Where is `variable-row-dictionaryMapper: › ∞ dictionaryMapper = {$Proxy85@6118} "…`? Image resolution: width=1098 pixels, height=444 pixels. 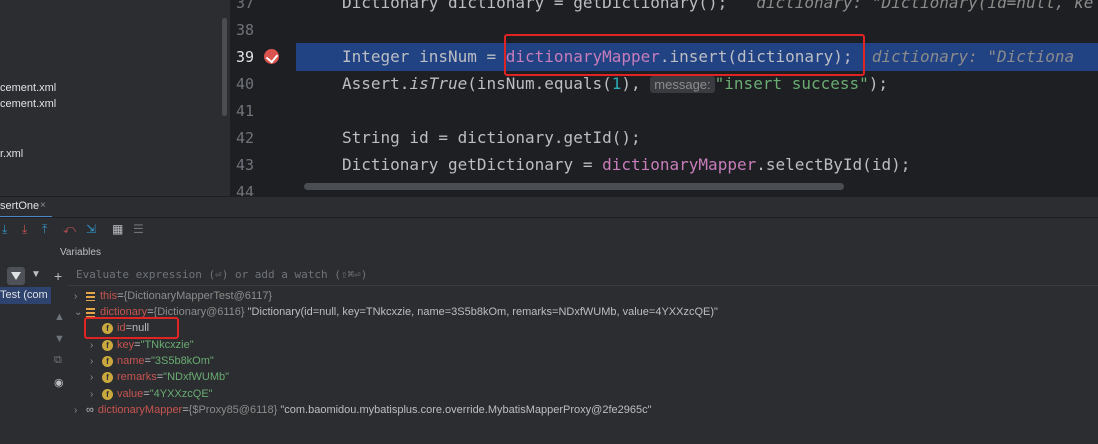 variable-row-dictionaryMapper: › ∞ dictionaryMapper = {$Proxy85@6118} "… is located at coordinates (363, 410).